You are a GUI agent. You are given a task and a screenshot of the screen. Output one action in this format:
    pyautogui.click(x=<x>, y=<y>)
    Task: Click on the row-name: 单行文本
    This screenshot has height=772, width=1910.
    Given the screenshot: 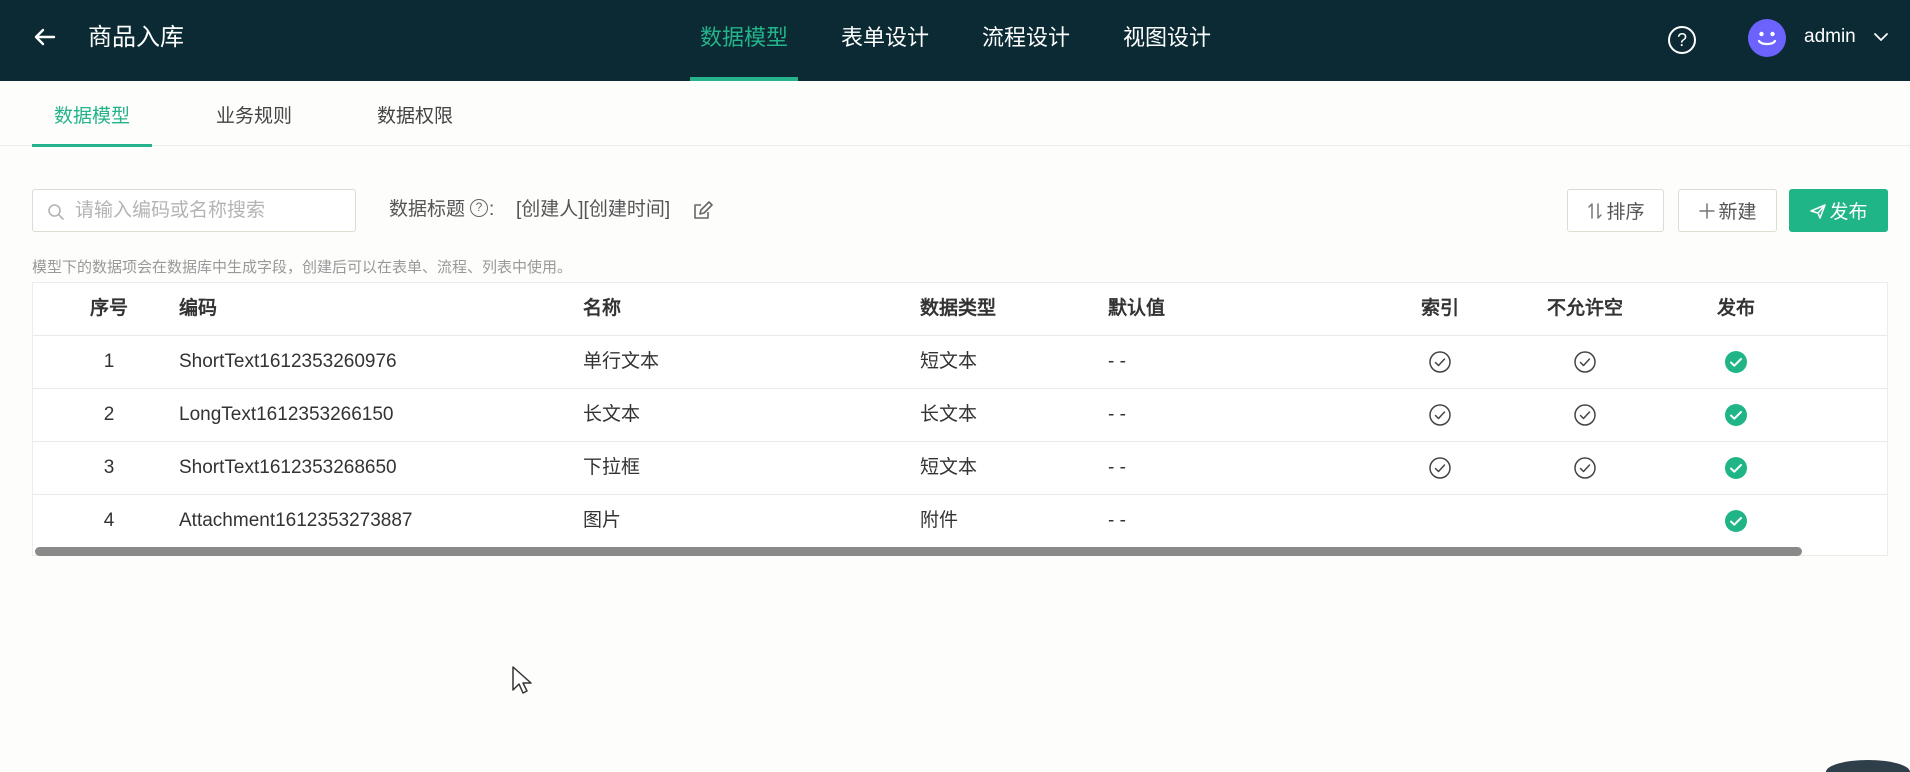 What is the action you would take?
    pyautogui.click(x=621, y=361)
    